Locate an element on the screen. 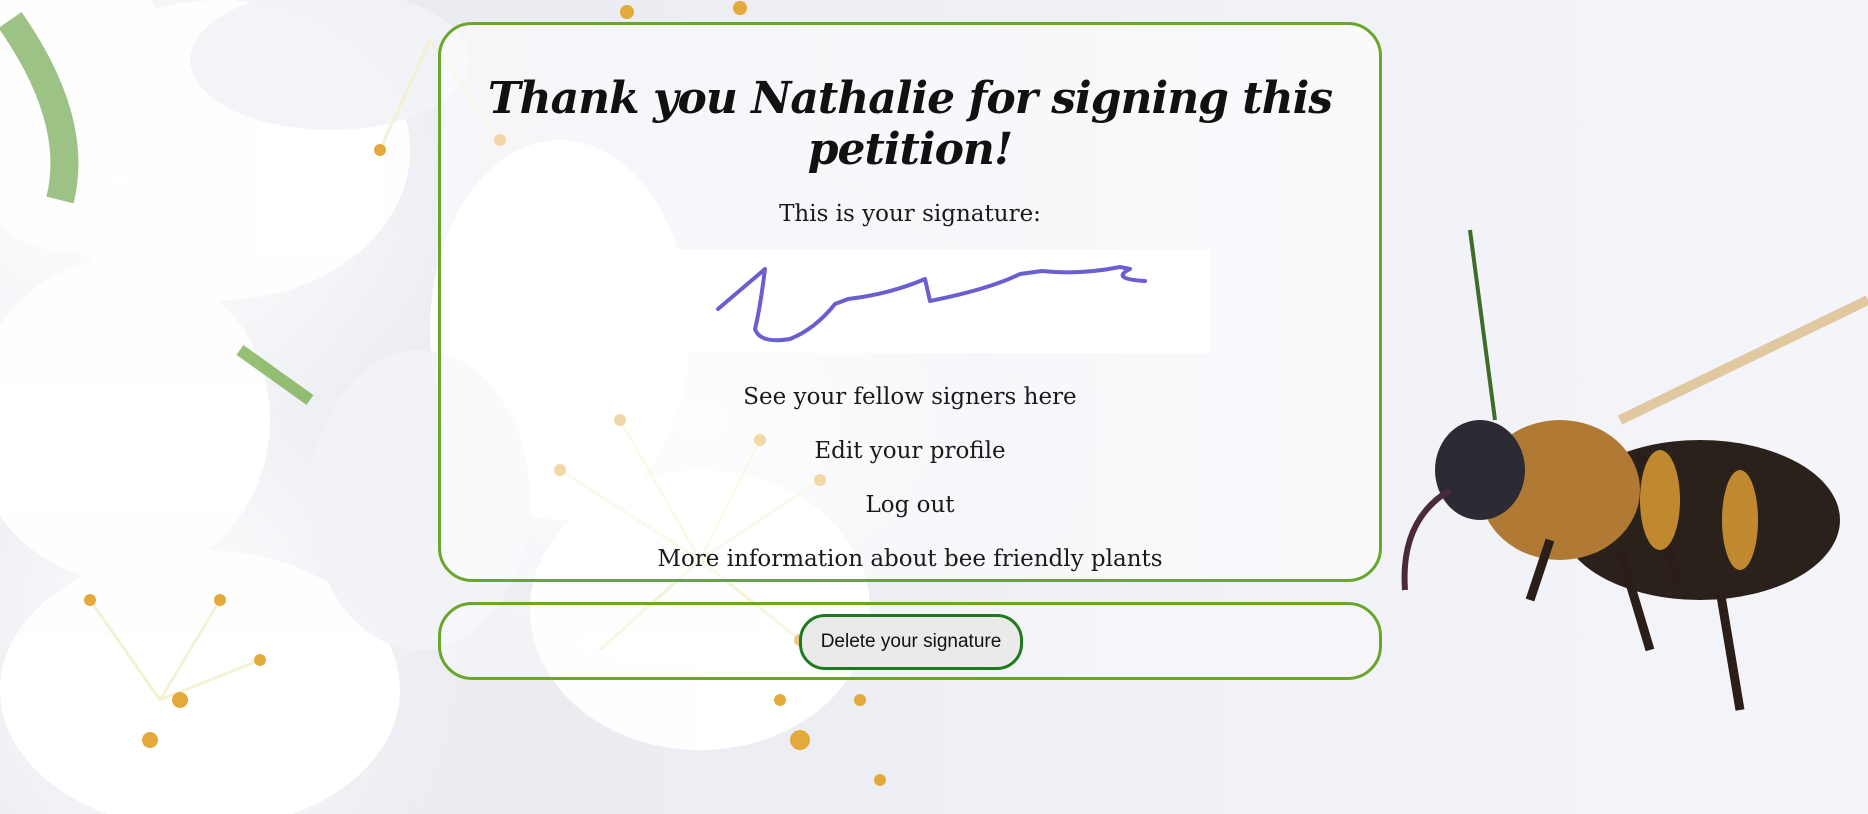 Image resolution: width=1868 pixels, height=814 pixels. signature-label: This is your signature: is located at coordinates (910, 214).